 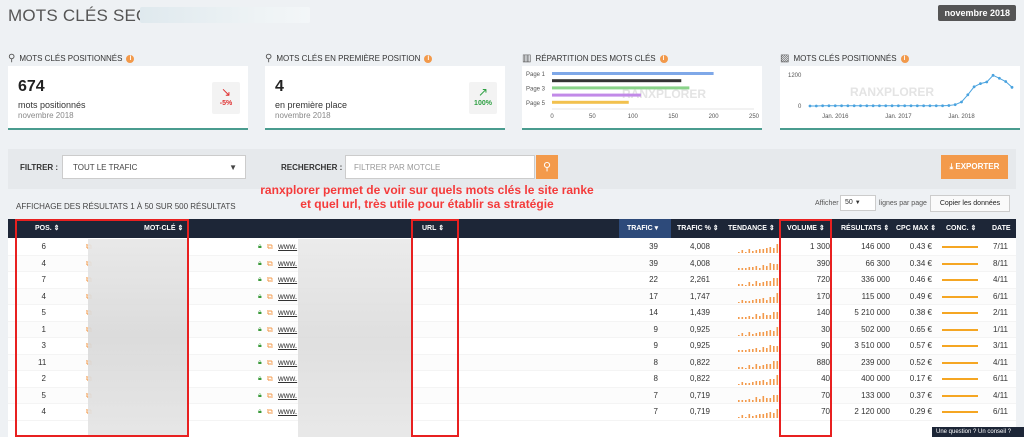 What do you see at coordinates (961, 228) in the screenshot?
I see `col-conc: CONC. ⇕` at bounding box center [961, 228].